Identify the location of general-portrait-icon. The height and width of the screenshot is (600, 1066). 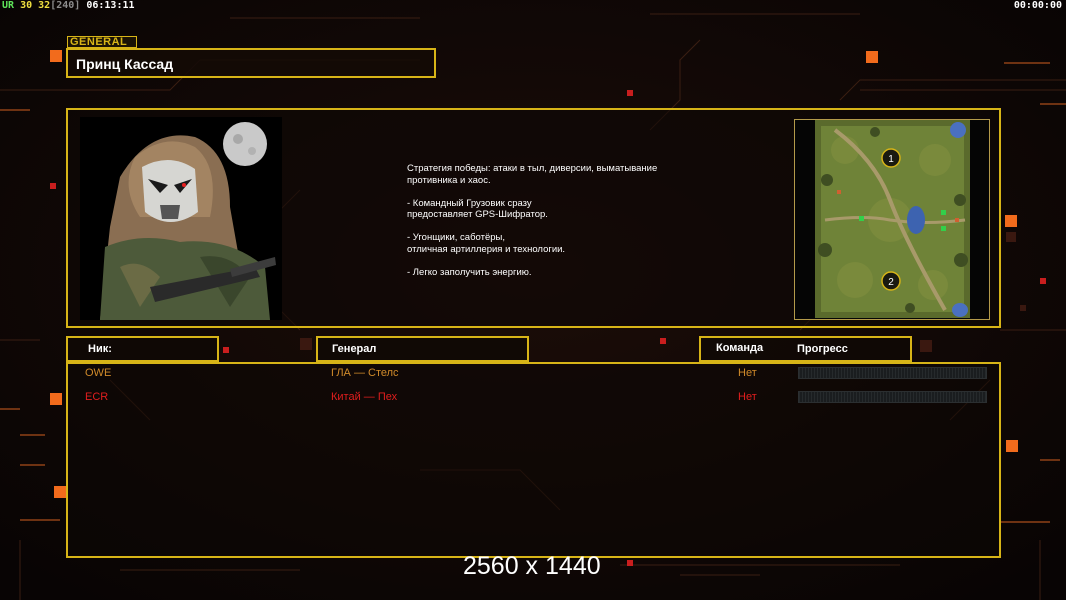
(181, 218).